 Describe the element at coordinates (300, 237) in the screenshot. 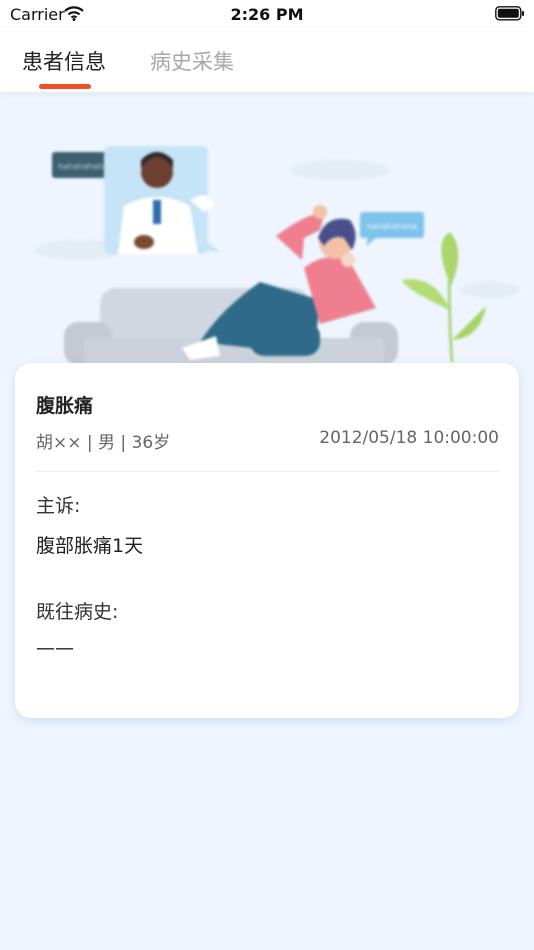

I see `patient-arm` at that location.